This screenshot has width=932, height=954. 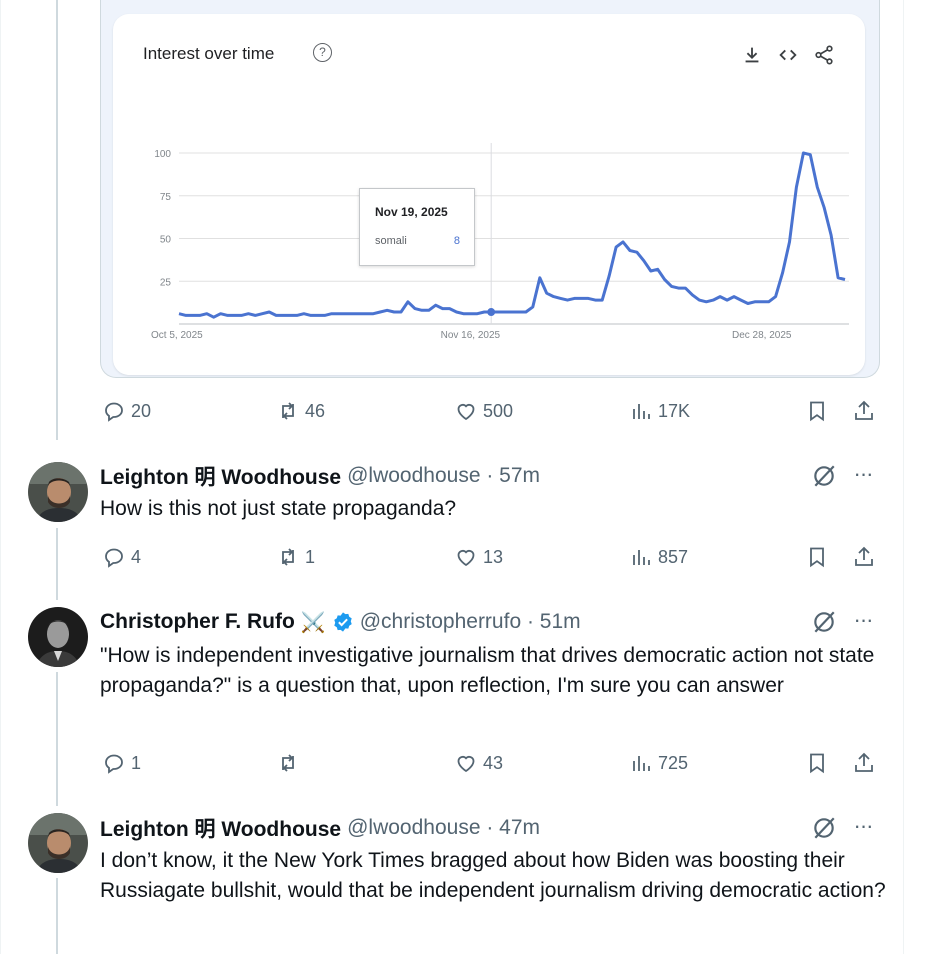 What do you see at coordinates (417, 227) in the screenshot?
I see `chart-tooltip: Nov 19, 2025 somali 8` at bounding box center [417, 227].